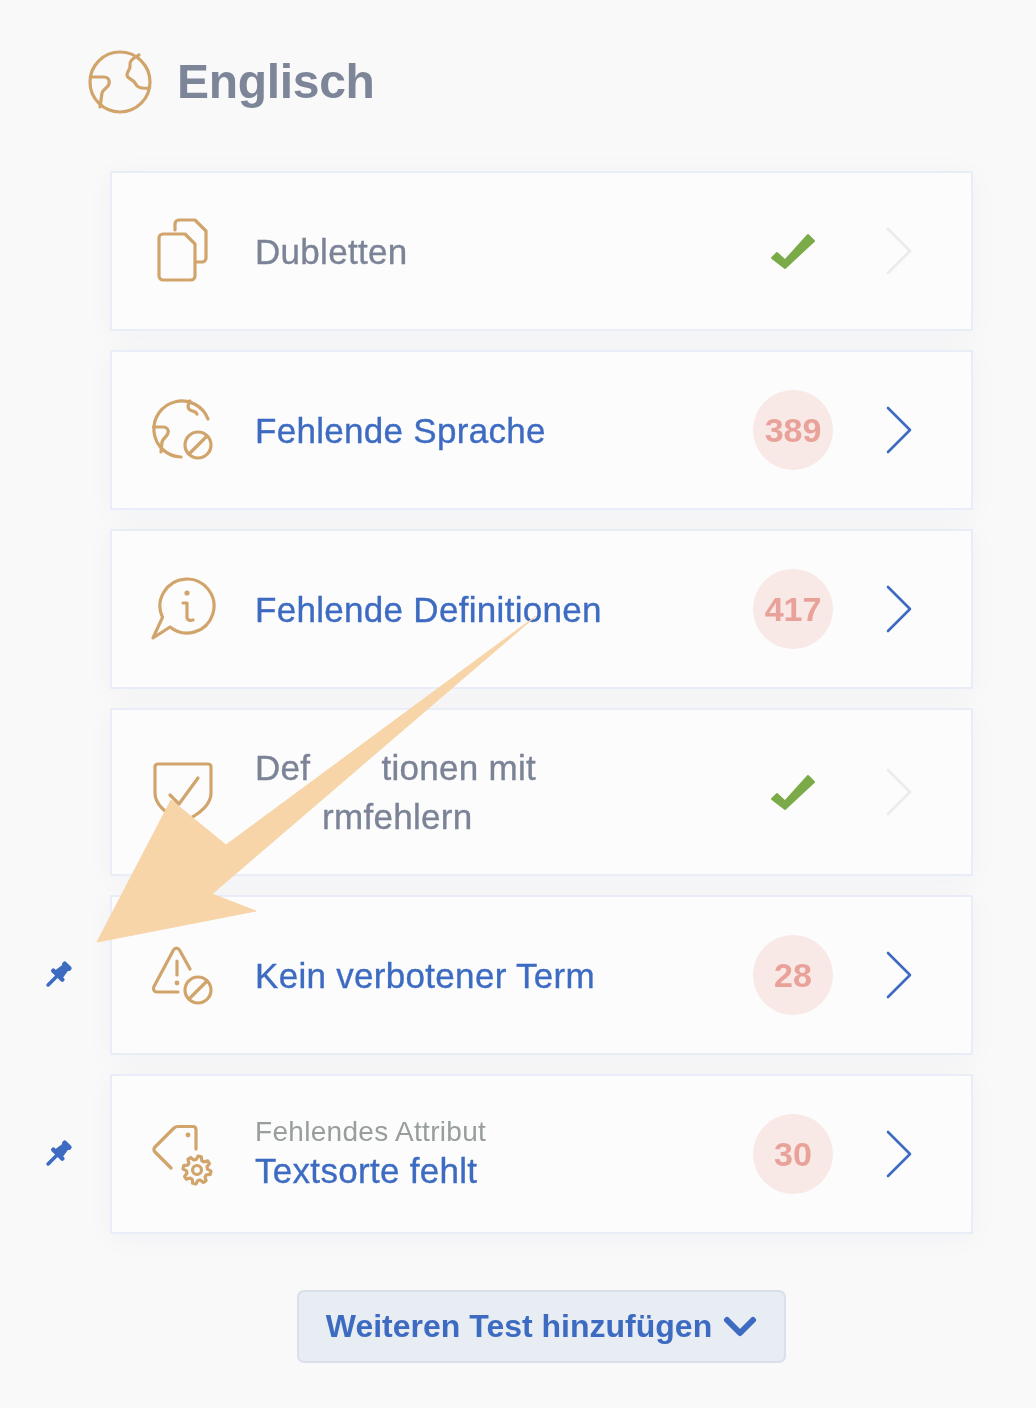 This screenshot has height=1408, width=1036. Describe the element at coordinates (459, 767) in the screenshot. I see `test-title: tionen mit` at that location.